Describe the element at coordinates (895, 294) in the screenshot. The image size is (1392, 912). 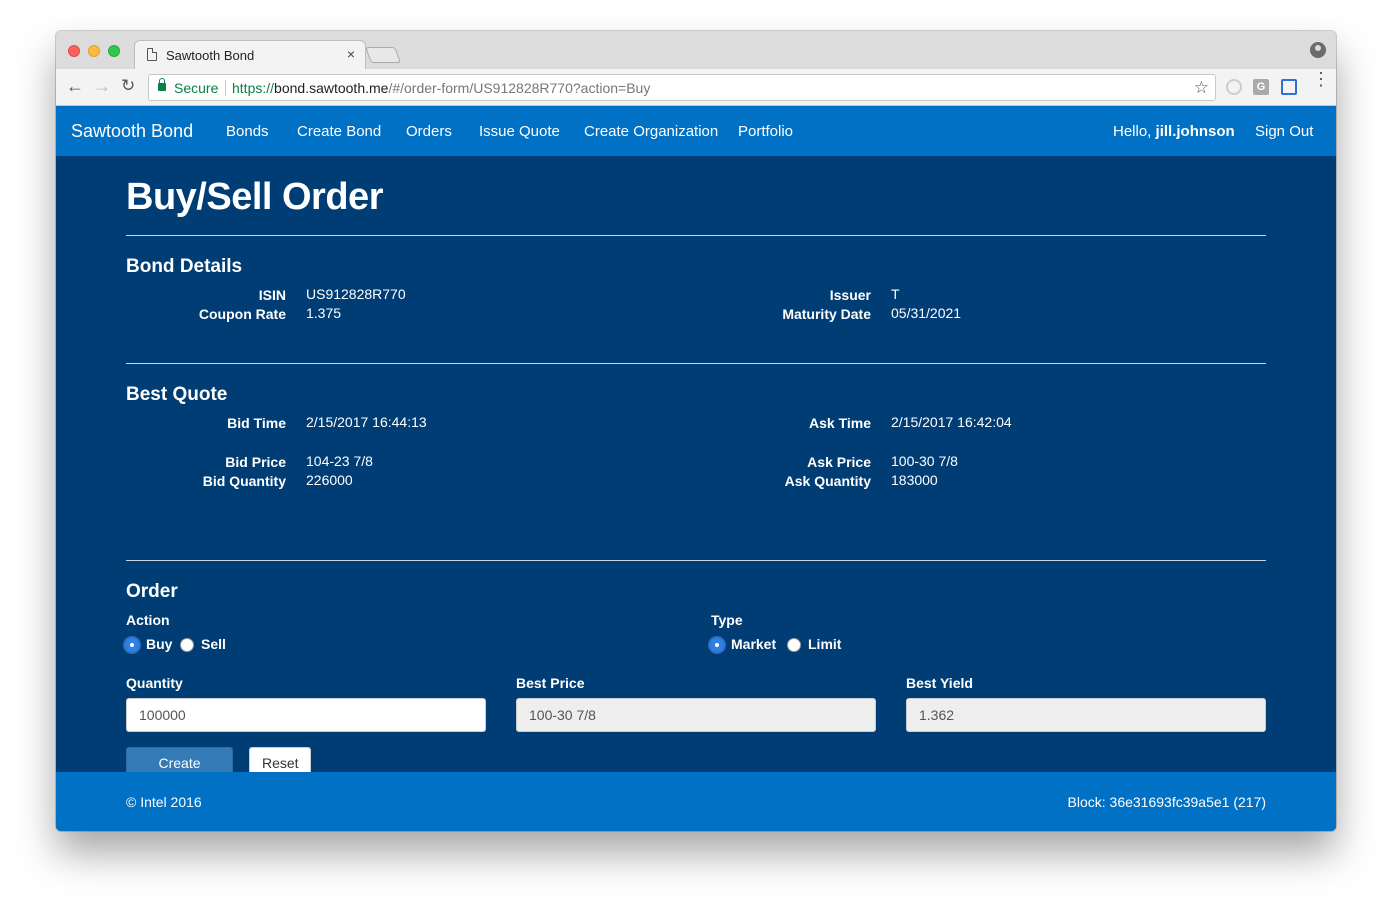
I see `issuer-value: T` at that location.